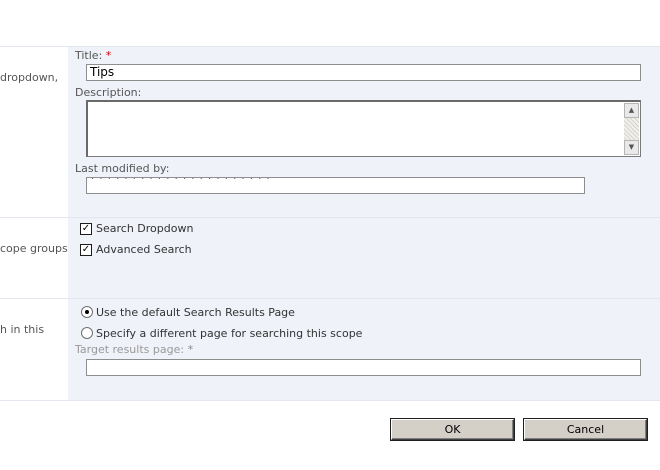 The height and width of the screenshot is (470, 660). I want to click on scroll-up-icon: ▲, so click(631, 110).